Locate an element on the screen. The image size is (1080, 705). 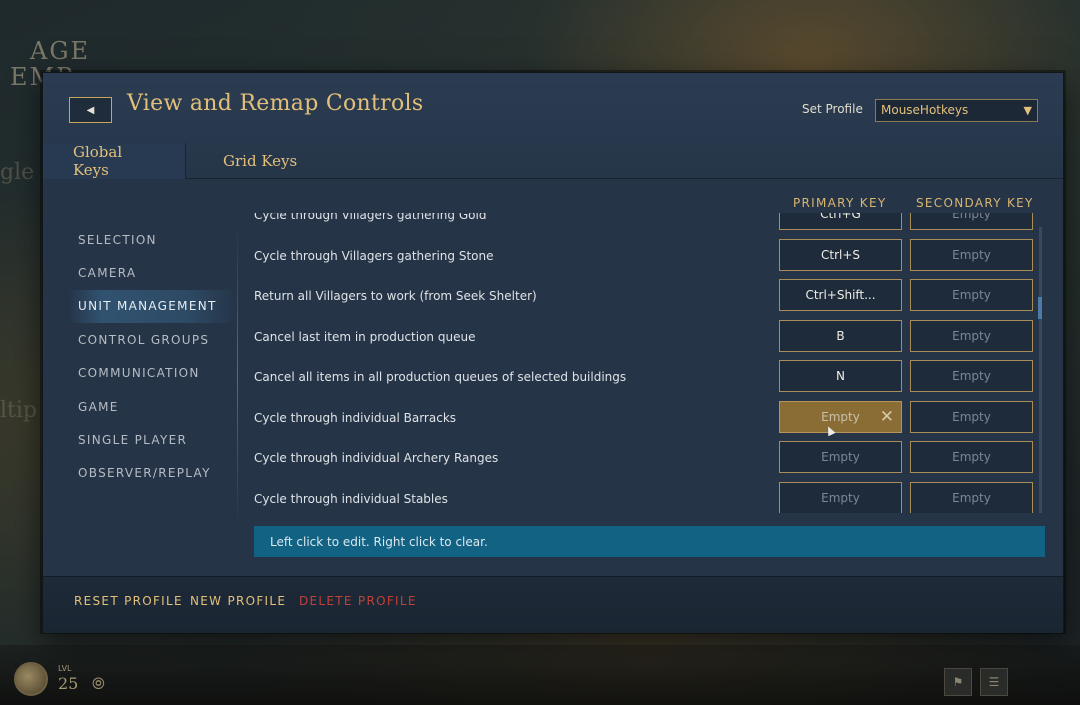
set-profile-label: Set Profile is located at coordinates (832, 109).